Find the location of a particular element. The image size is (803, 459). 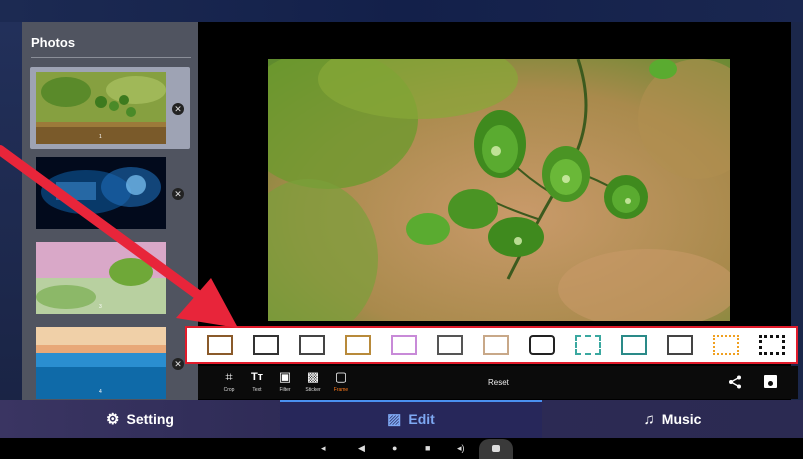

back-icon: ◀ is located at coordinates (361, 448).